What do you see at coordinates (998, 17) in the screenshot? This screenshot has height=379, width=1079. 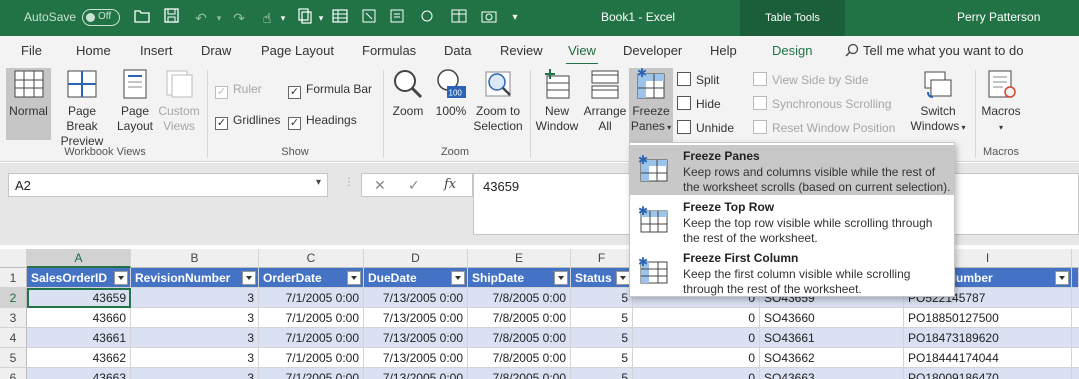 I see `user-name: Perry Patterson` at bounding box center [998, 17].